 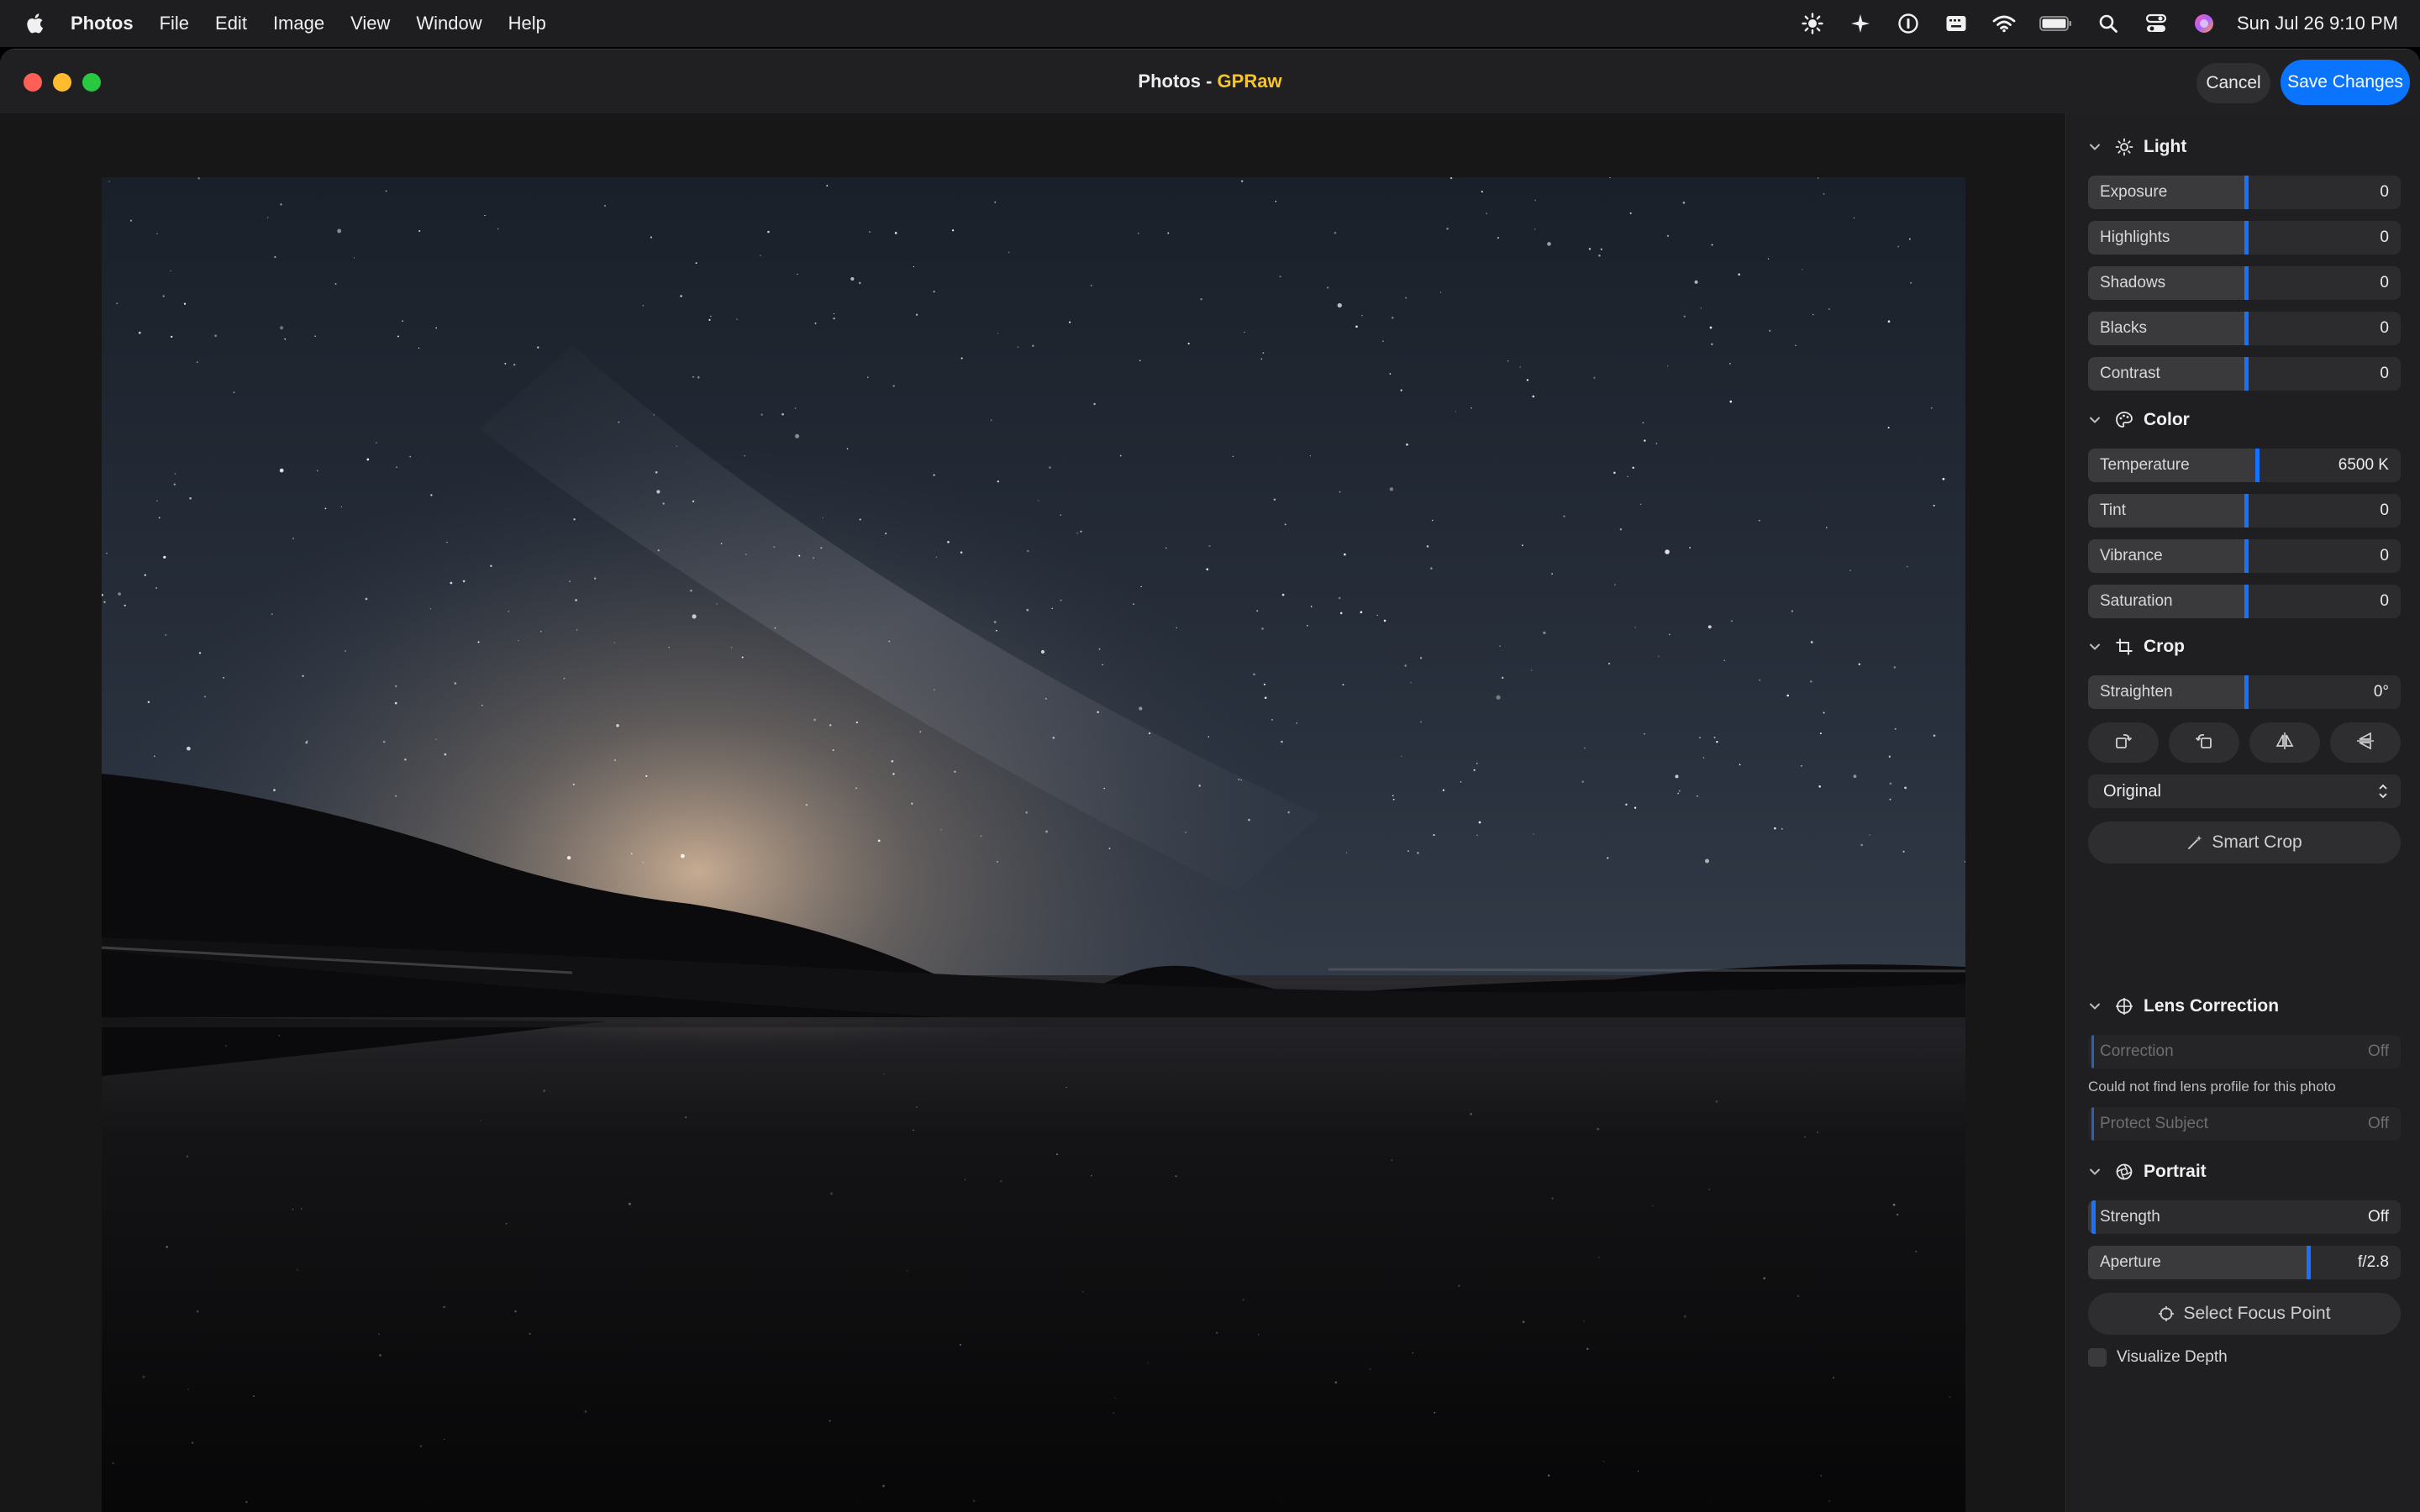 I want to click on password-icon, so click(x=1909, y=23).